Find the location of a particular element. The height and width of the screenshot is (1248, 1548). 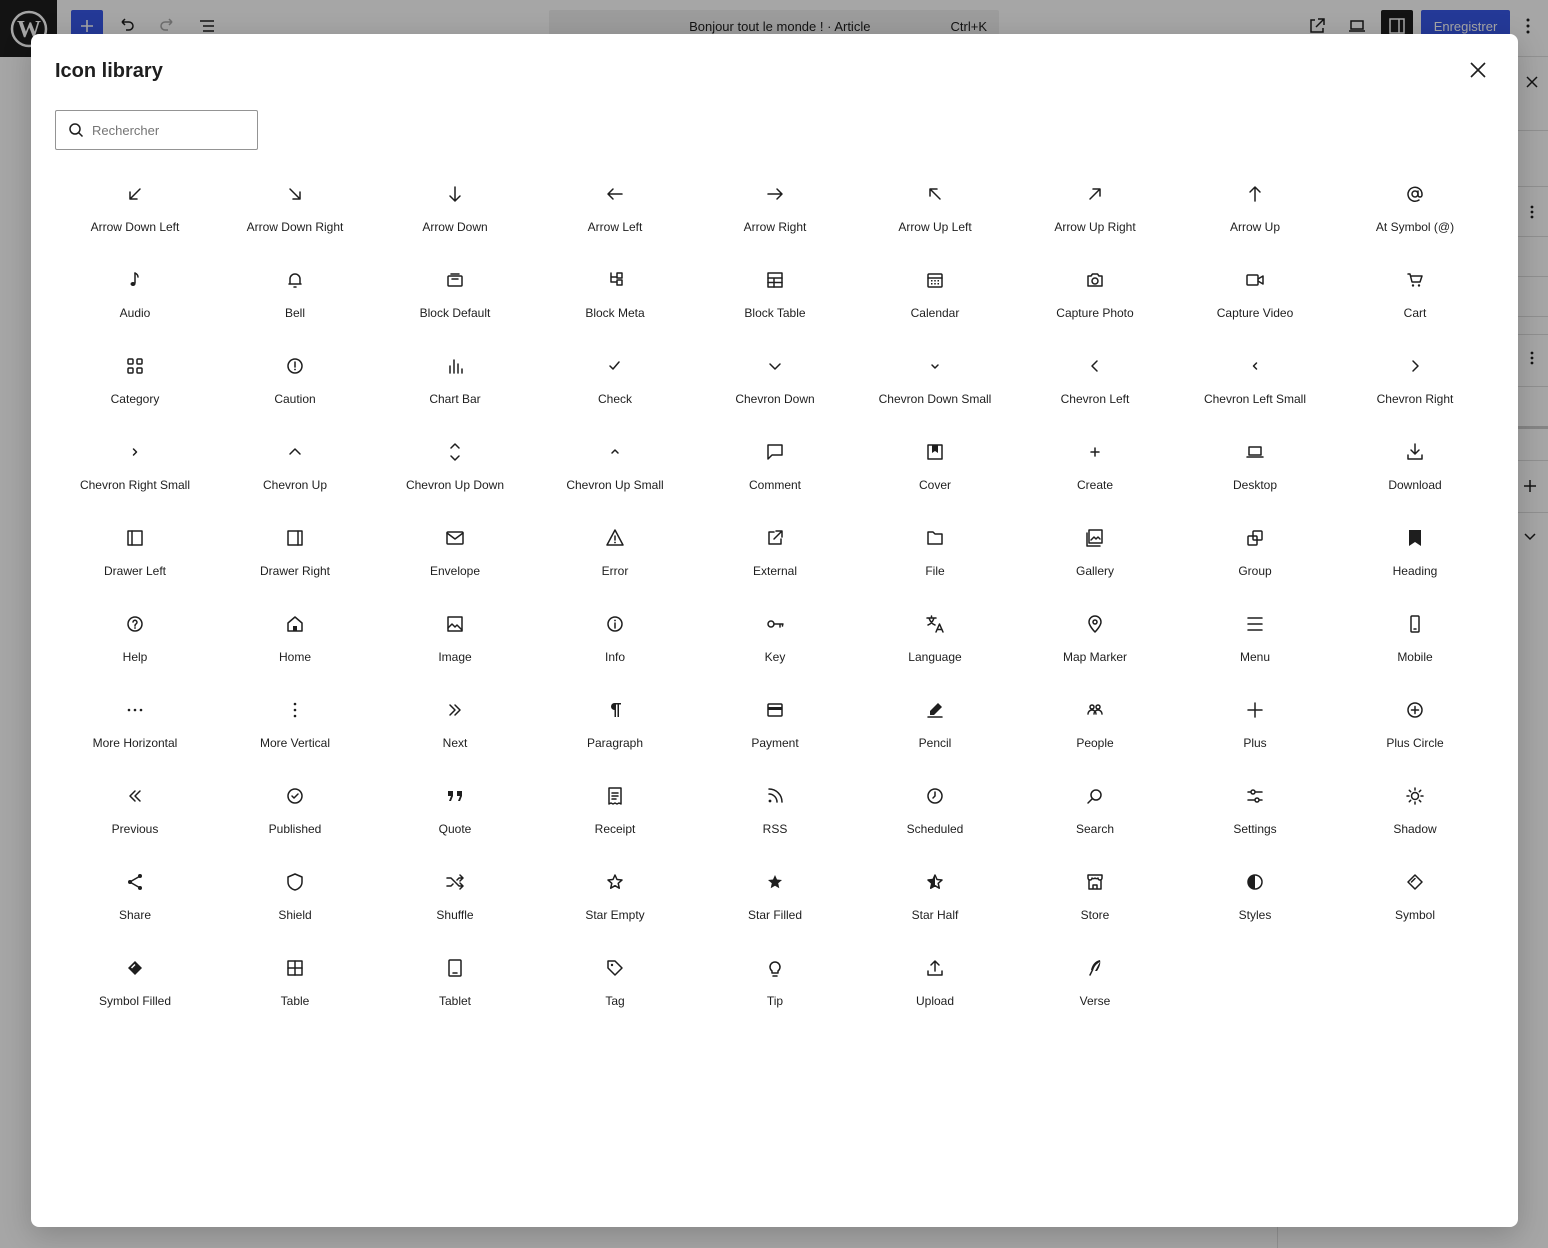

icon-tile: Create is located at coordinates (1095, 469).